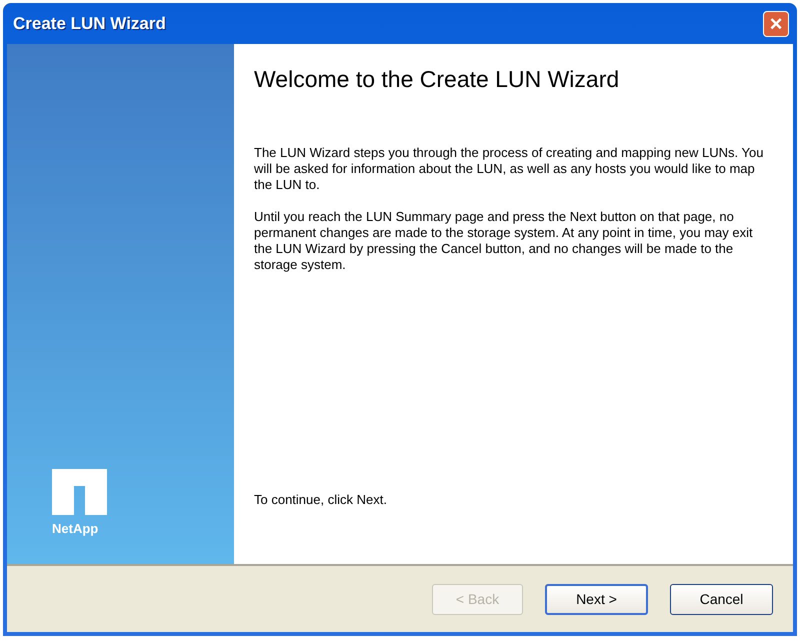  What do you see at coordinates (596, 599) in the screenshot?
I see `wizard-button: Next >` at bounding box center [596, 599].